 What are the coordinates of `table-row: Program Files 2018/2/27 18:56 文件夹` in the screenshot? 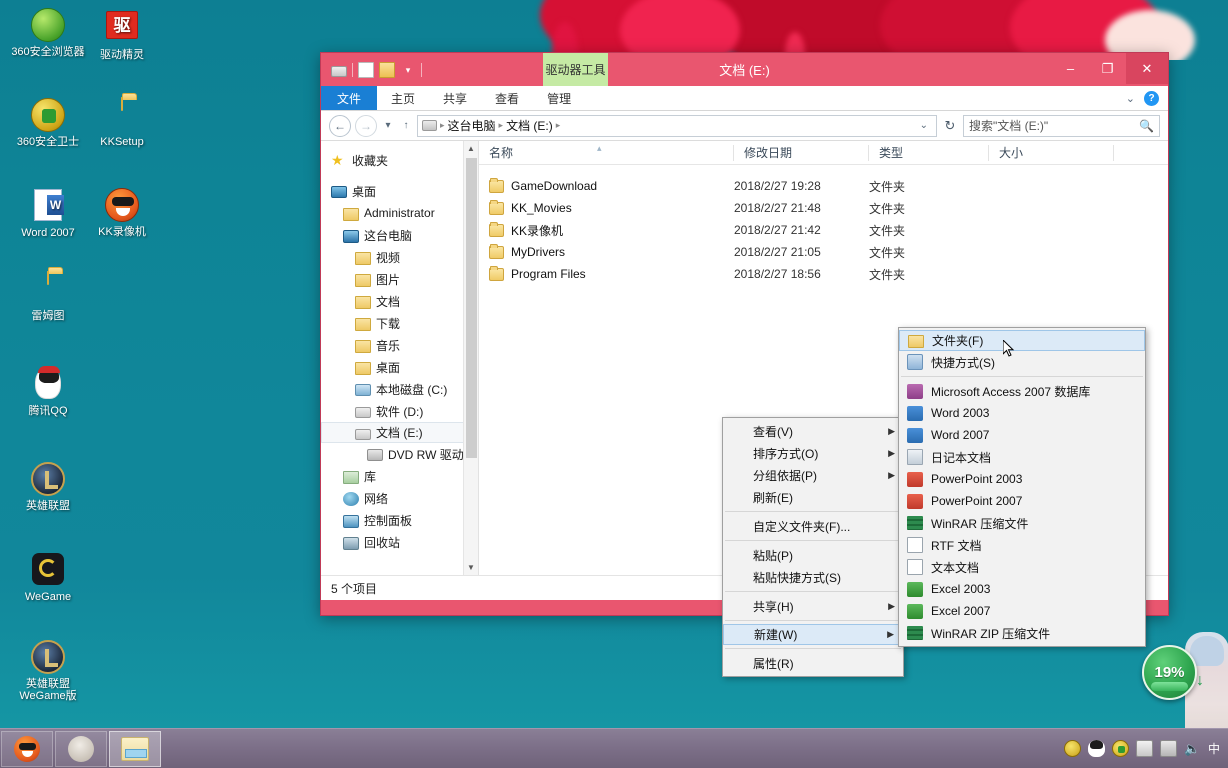 It's located at (823, 274).